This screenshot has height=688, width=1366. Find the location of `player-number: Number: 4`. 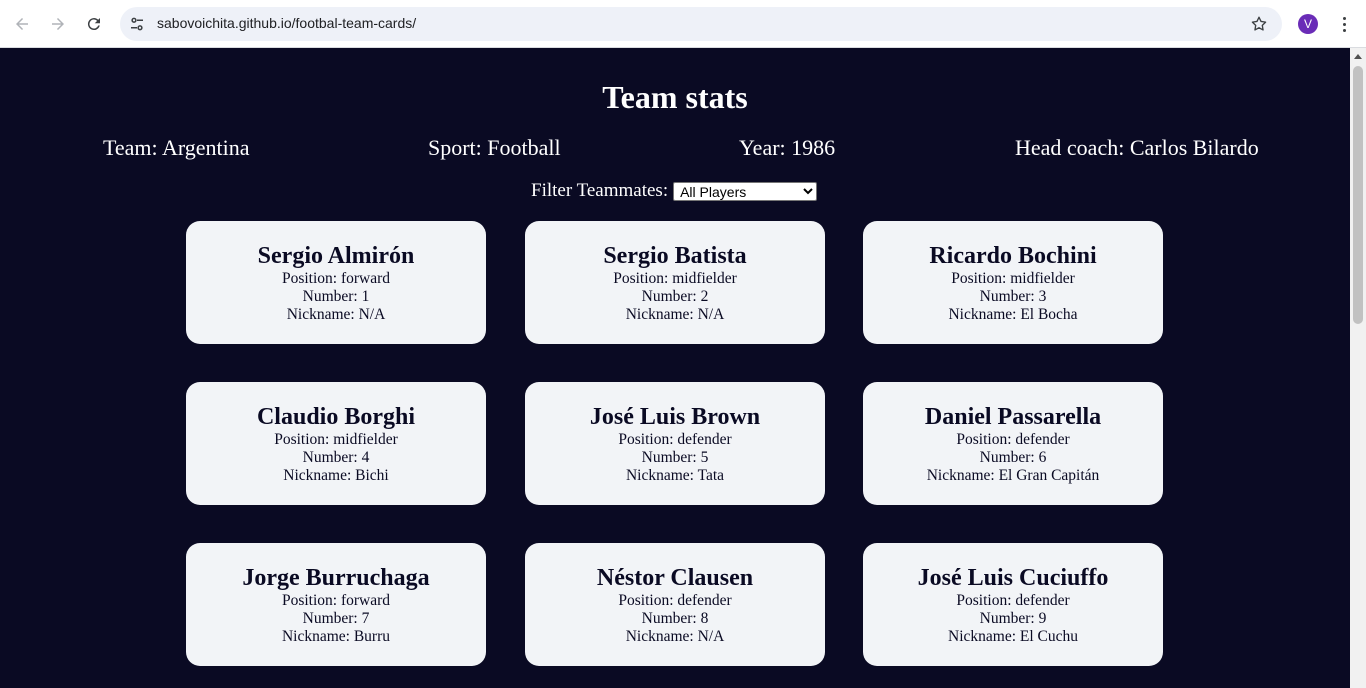

player-number: Number: 4 is located at coordinates (336, 457).